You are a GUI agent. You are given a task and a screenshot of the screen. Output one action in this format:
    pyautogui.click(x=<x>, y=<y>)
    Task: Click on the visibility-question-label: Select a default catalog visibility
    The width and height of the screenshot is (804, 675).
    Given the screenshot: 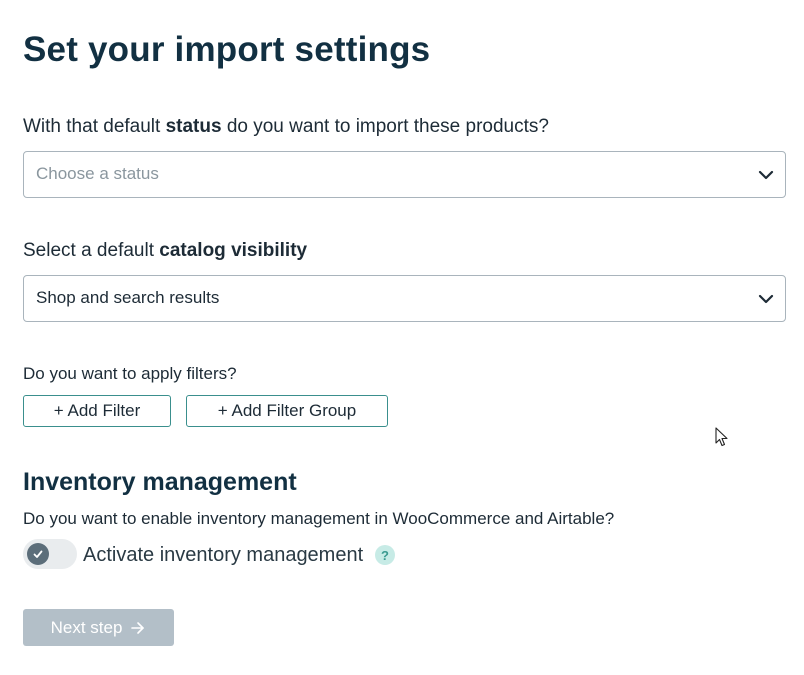 What is the action you would take?
    pyautogui.click(x=165, y=250)
    